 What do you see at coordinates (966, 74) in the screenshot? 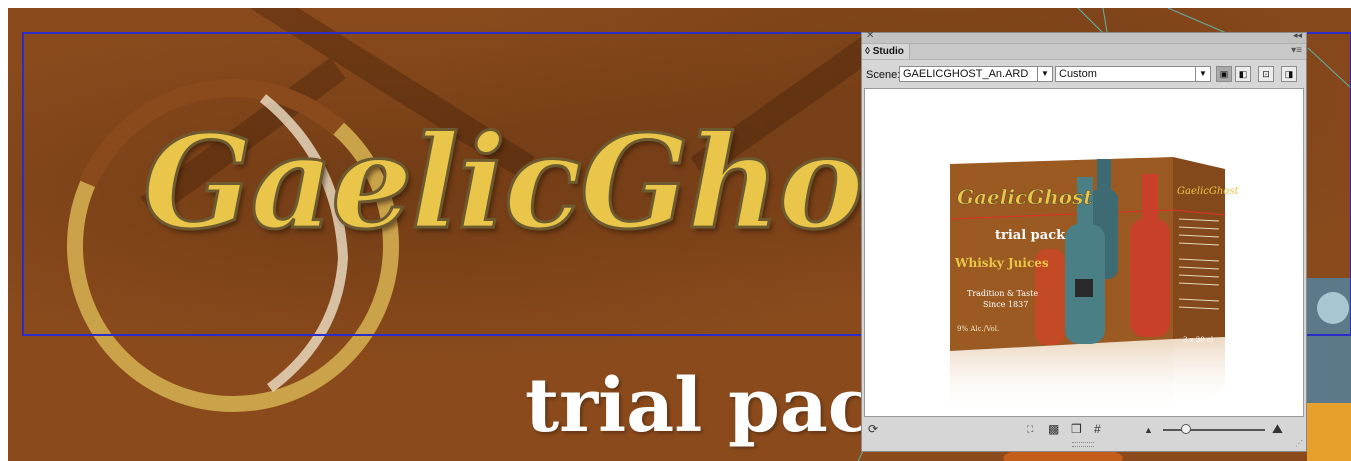
I see `scene-dropdown-value: GAELICGHOST_An.ARD` at bounding box center [966, 74].